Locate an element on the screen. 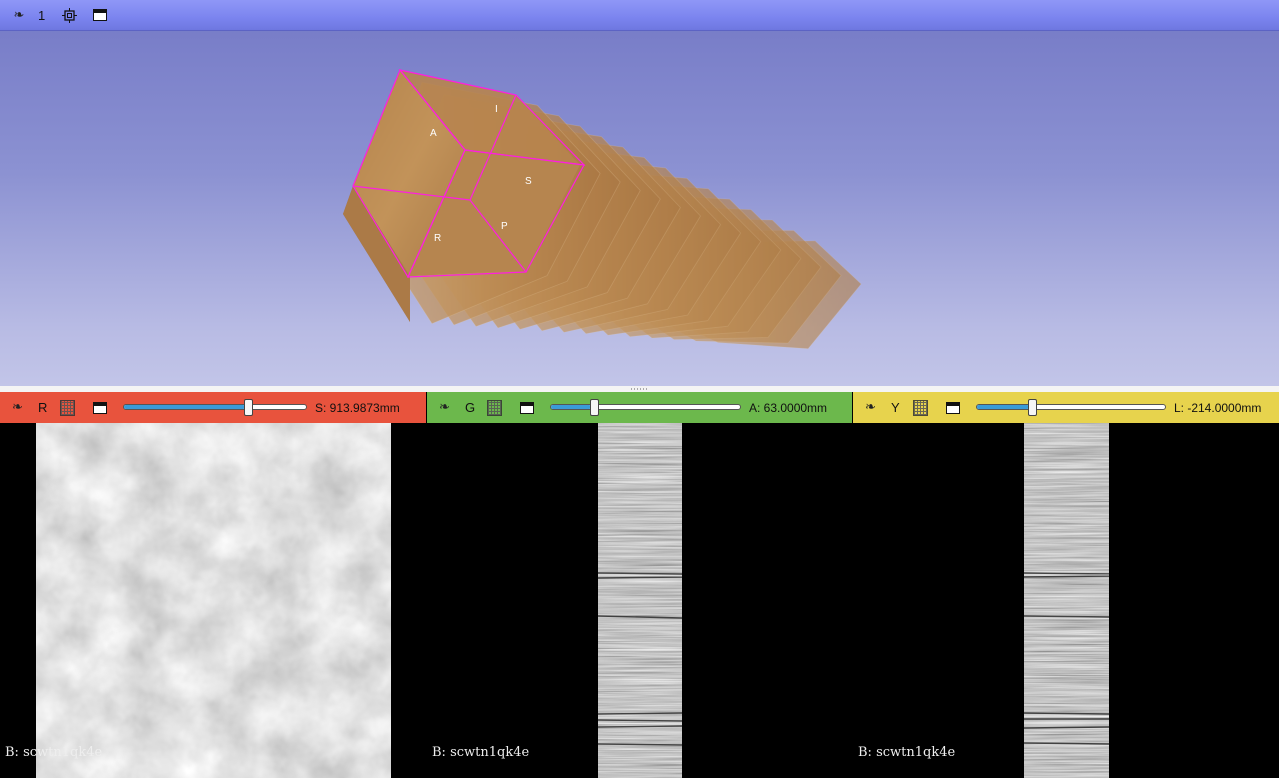  3d-view-controller-bar: ❧ 1 is located at coordinates (639, 15).